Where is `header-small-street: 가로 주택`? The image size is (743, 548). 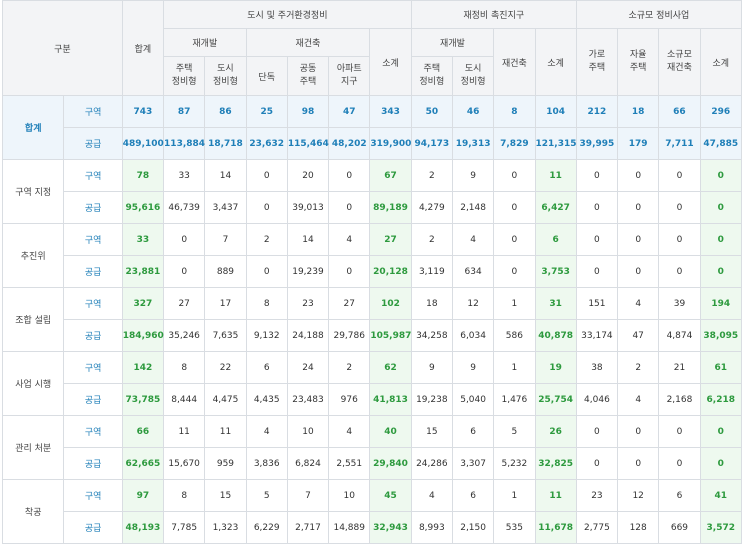 header-small-street: 가로 주택 is located at coordinates (597, 62).